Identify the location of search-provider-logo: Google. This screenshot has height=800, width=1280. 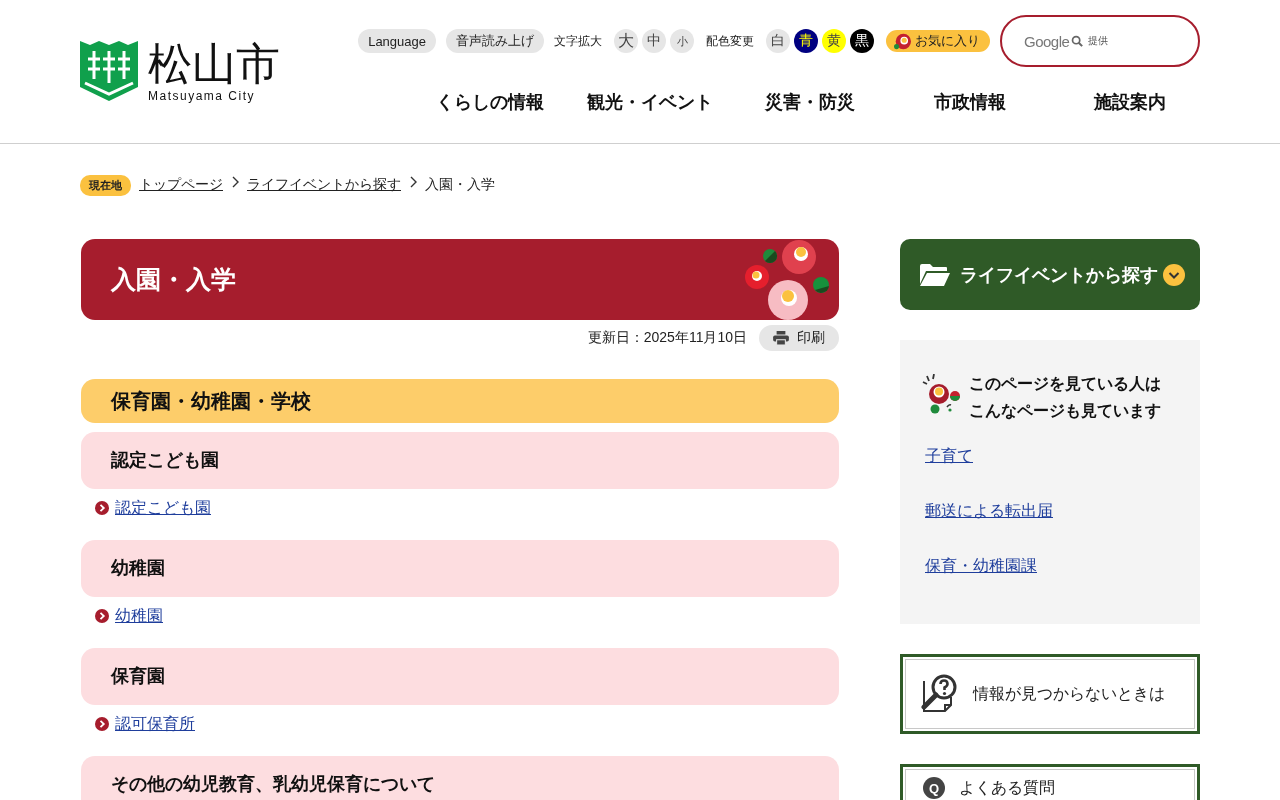
(1047, 41).